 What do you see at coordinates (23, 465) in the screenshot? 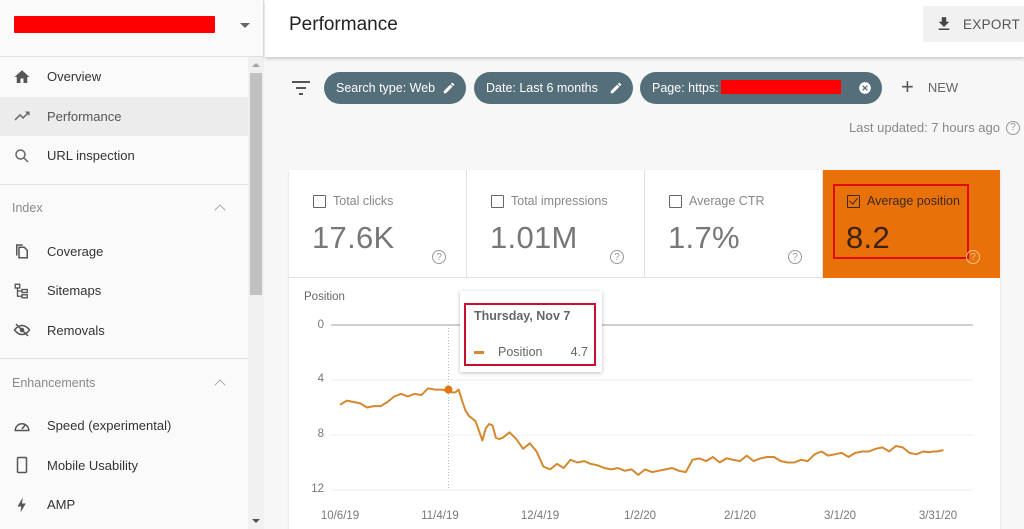
I see `smartphone-icon` at bounding box center [23, 465].